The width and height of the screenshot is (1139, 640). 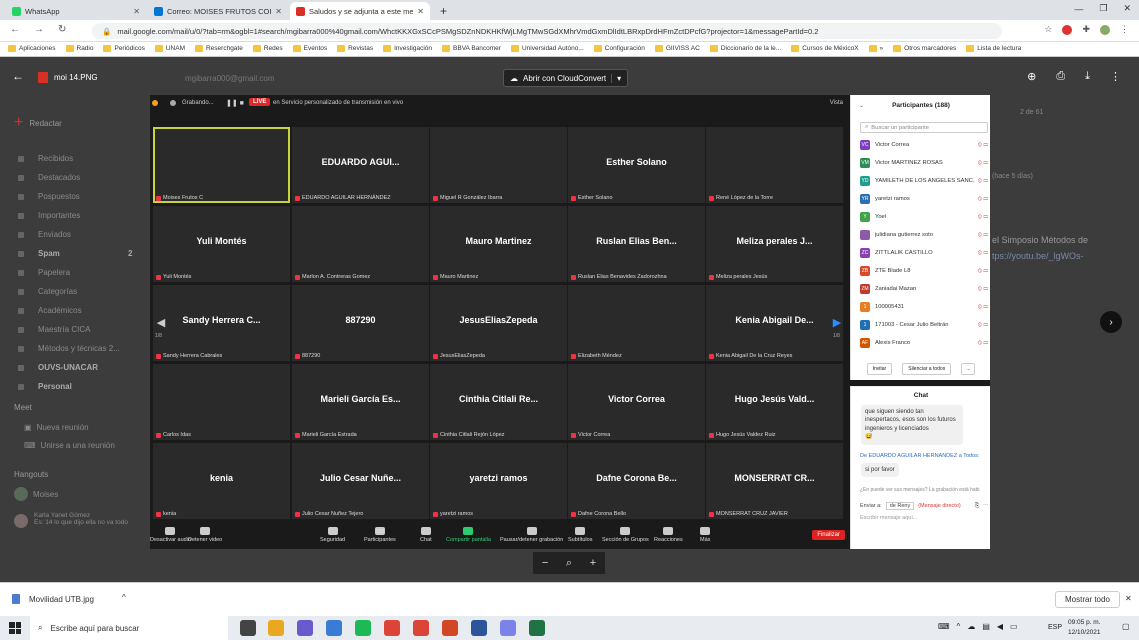 I want to click on sidebar-item: Categorías, so click(x=47, y=291).